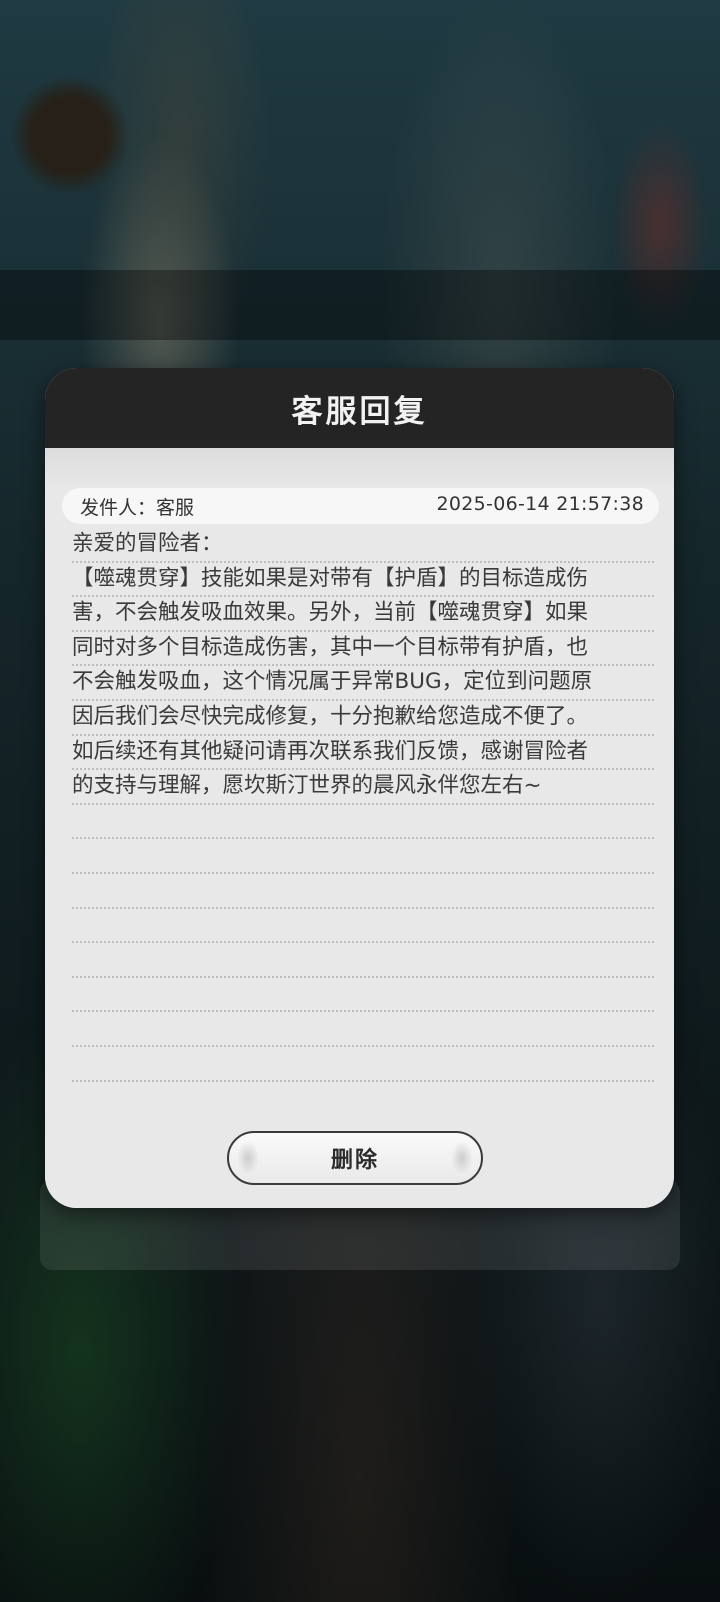 The width and height of the screenshot is (720, 1602). I want to click on sender: 发件人：客服, so click(137, 506).